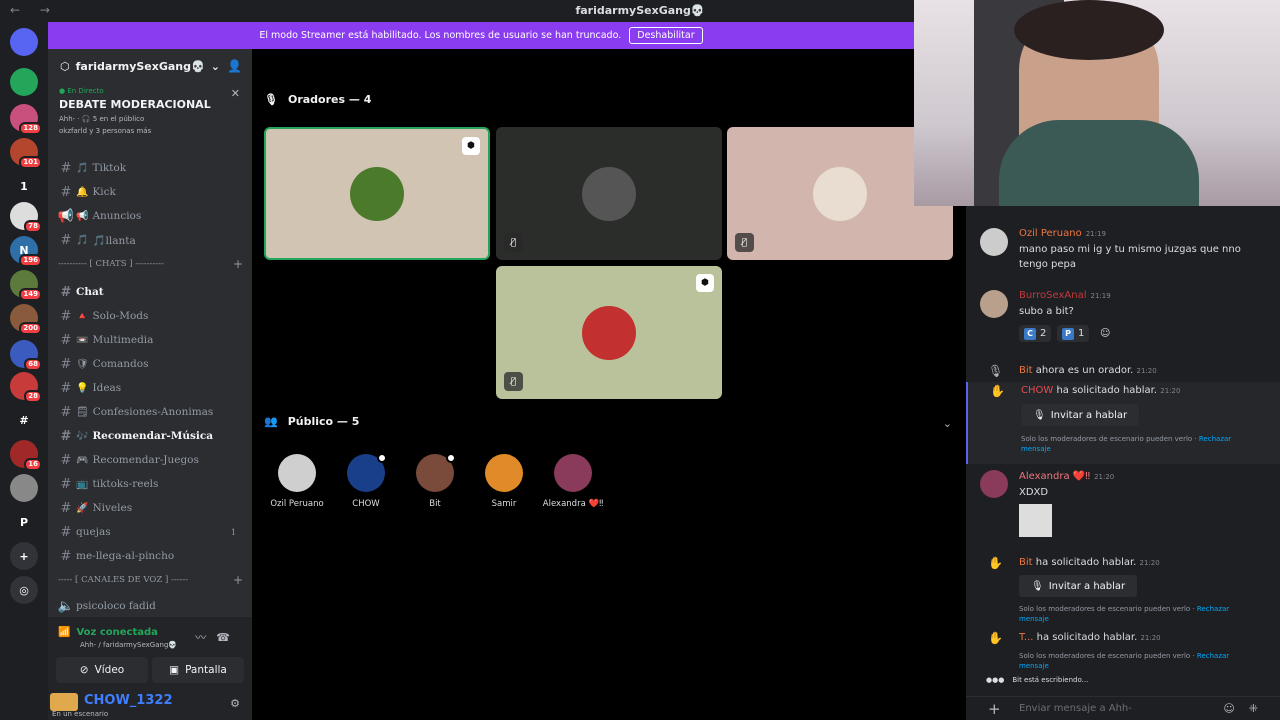  I want to click on typing-dots-icon: ●●●, so click(995, 680).